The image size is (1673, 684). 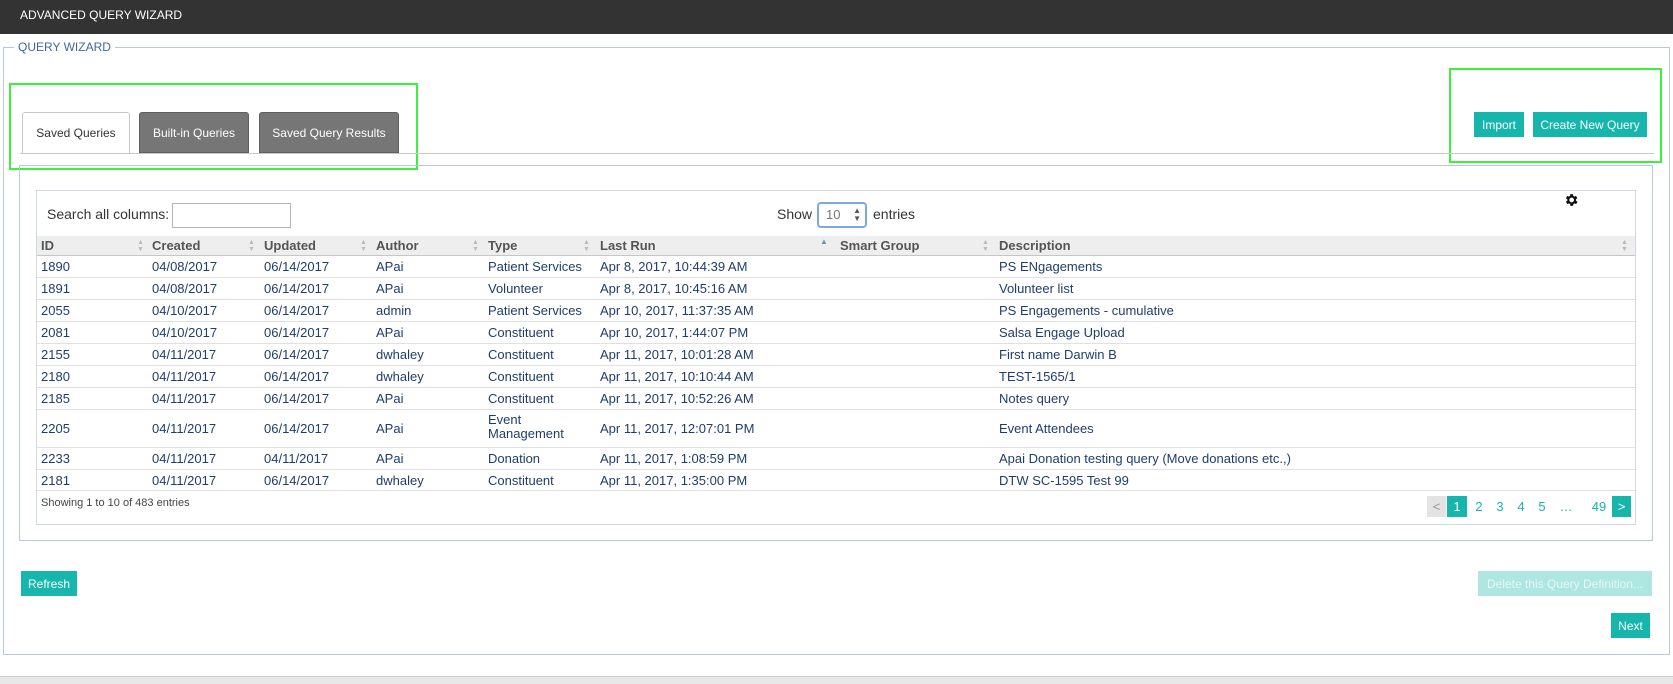 What do you see at coordinates (1630, 625) in the screenshot?
I see `next-button: Next` at bounding box center [1630, 625].